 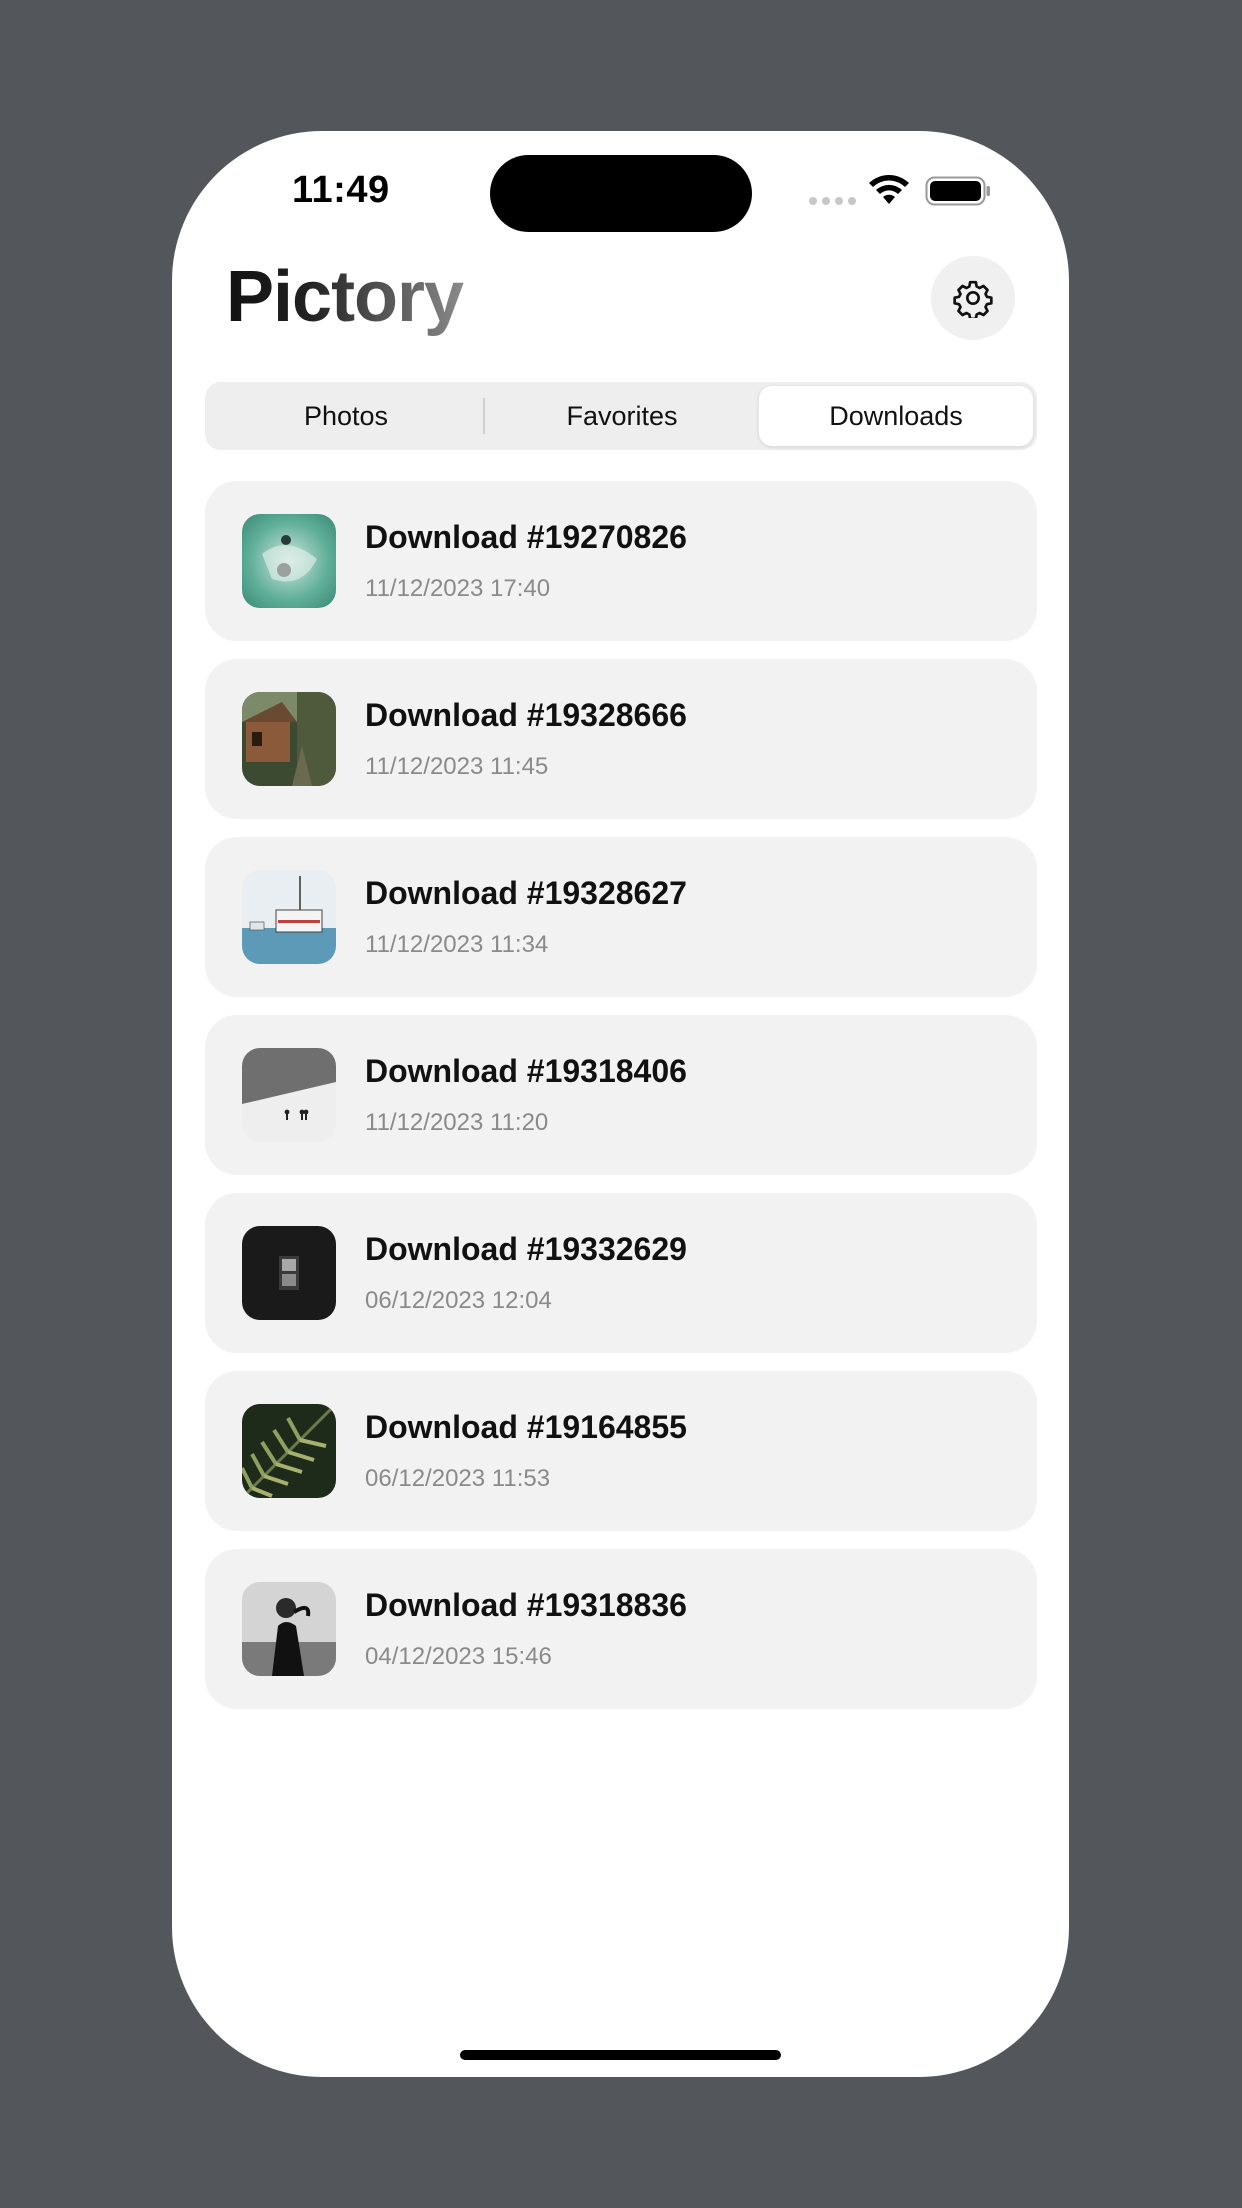 What do you see at coordinates (458, 1656) in the screenshot?
I see `download-date: 04/12/2023 15:46` at bounding box center [458, 1656].